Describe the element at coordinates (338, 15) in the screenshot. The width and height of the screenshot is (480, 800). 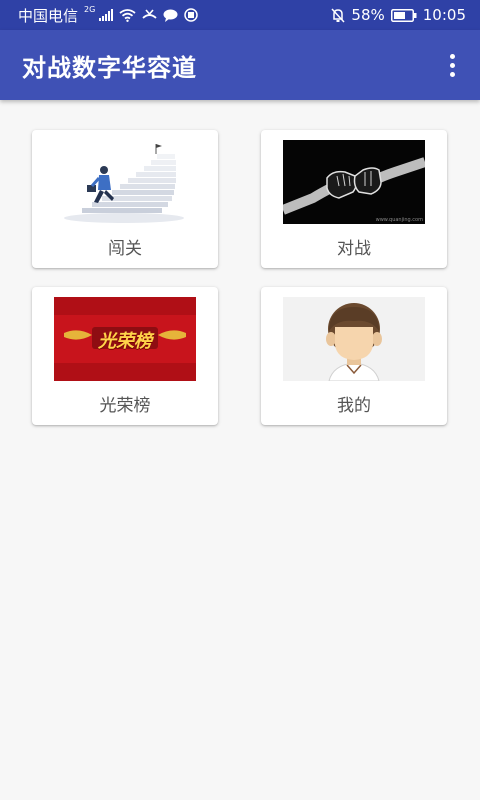
I see `mute-bell-icon` at that location.